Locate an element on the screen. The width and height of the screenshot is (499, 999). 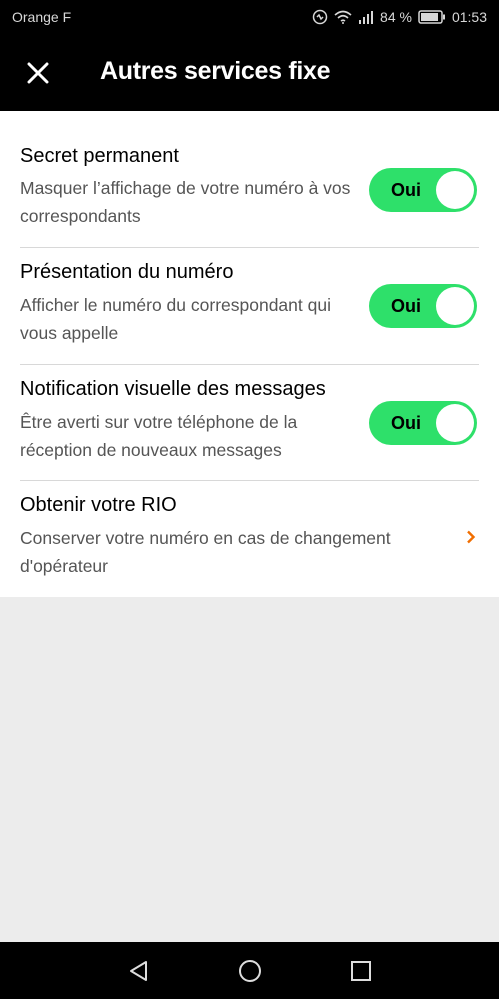
recents-icon is located at coordinates (361, 971).